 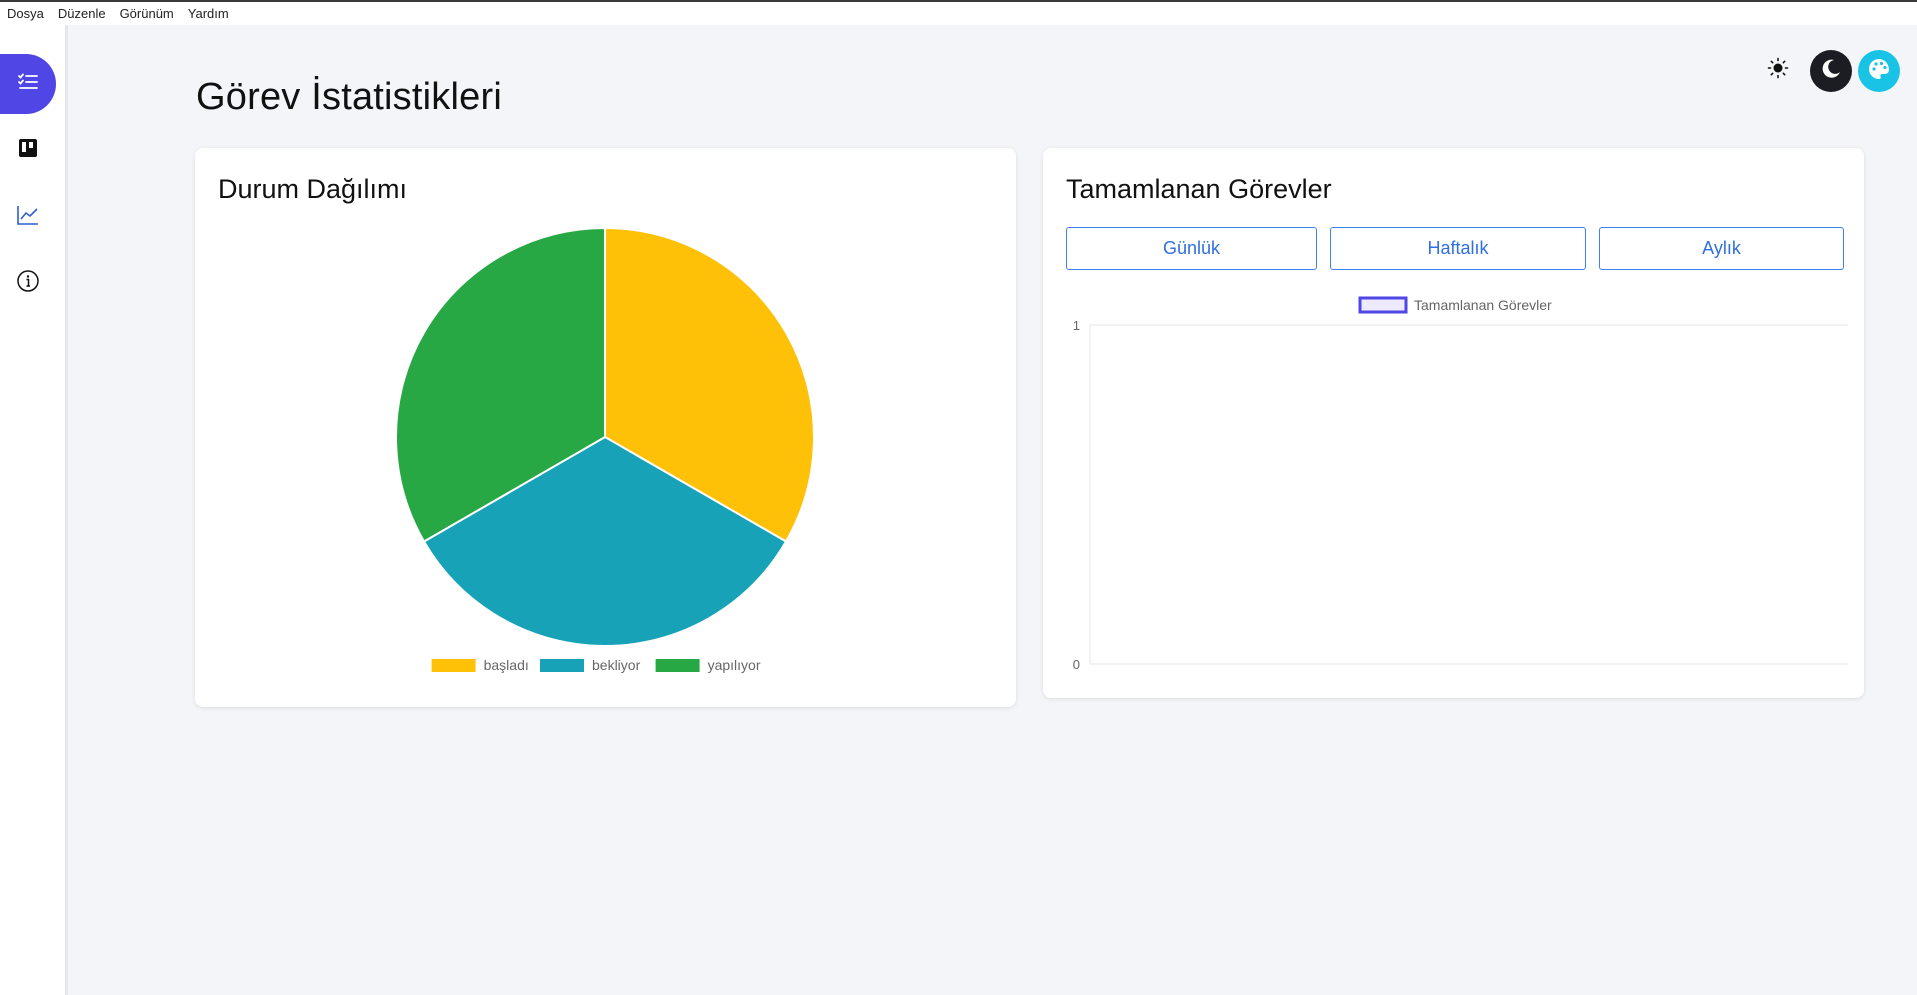 What do you see at coordinates (82, 13) in the screenshot?
I see `menu-edit: Düzenle` at bounding box center [82, 13].